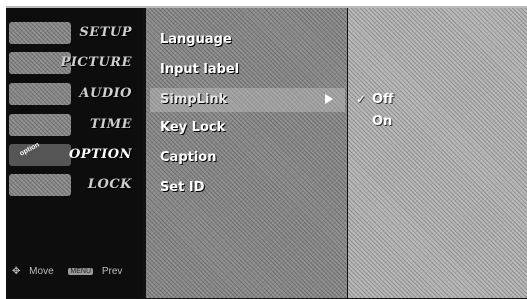  Describe the element at coordinates (110, 124) in the screenshot. I see `nav-item-label: TIME` at that location.